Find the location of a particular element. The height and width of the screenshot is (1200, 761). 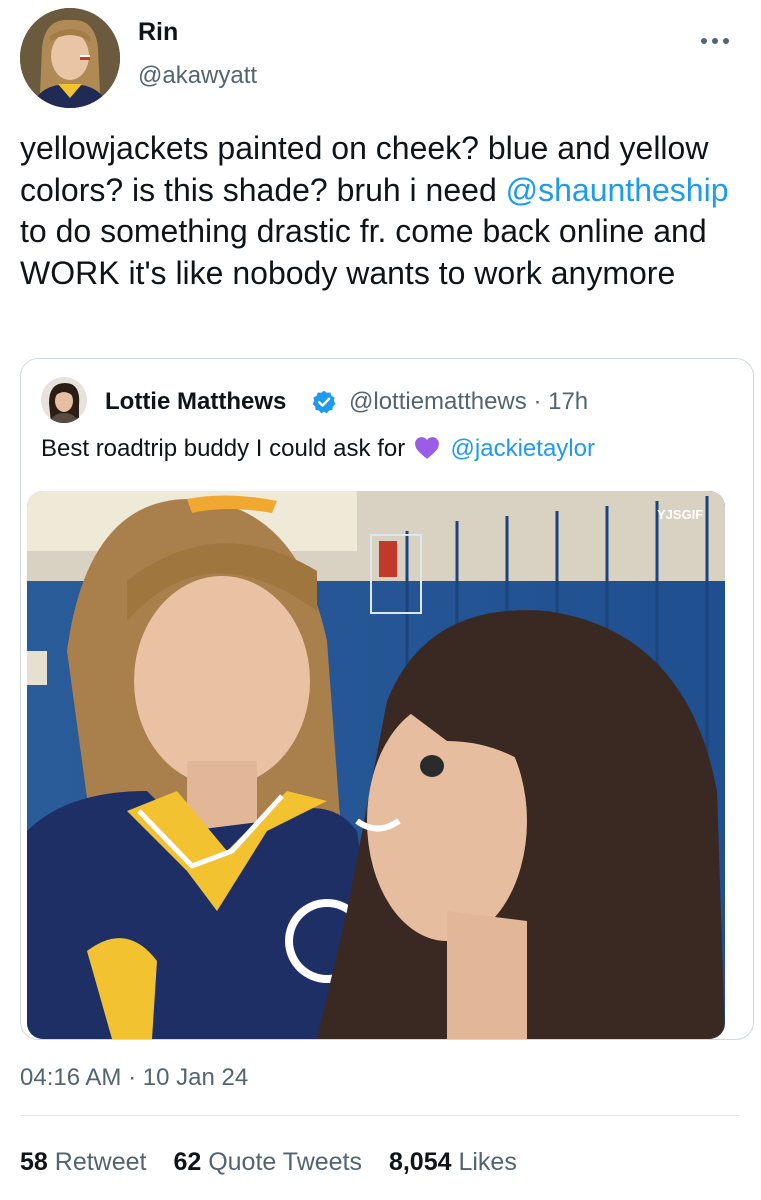

tweet-date: 10 Jan 24 is located at coordinates (195, 1077).